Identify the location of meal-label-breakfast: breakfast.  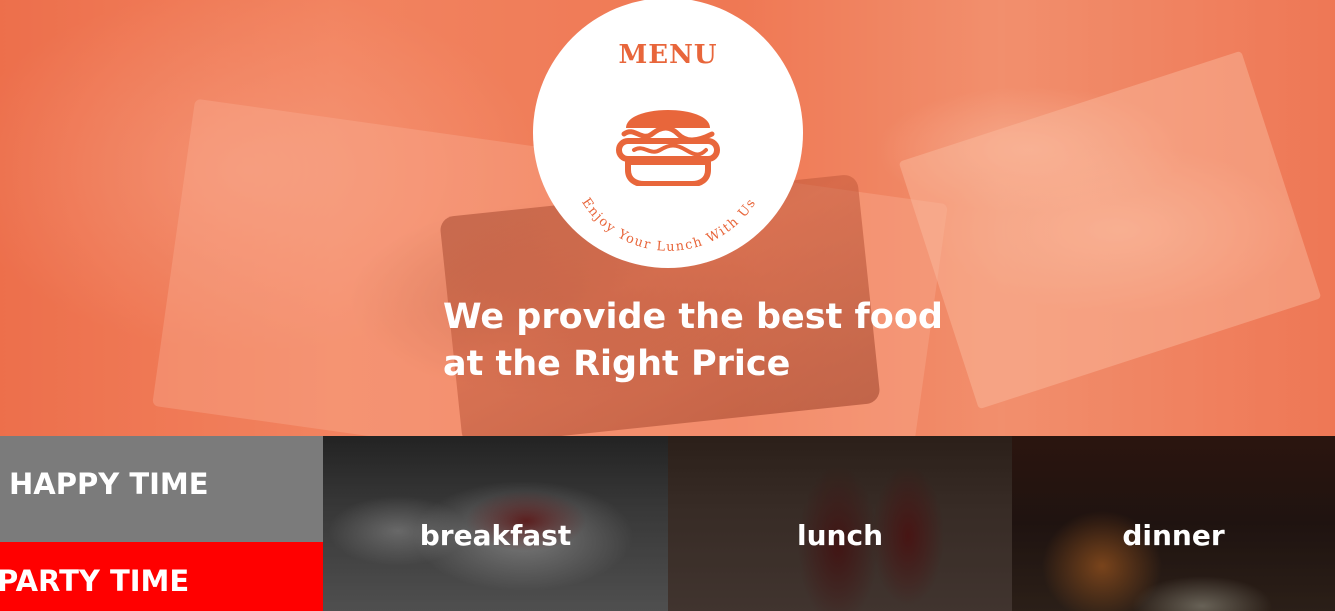
(495, 535).